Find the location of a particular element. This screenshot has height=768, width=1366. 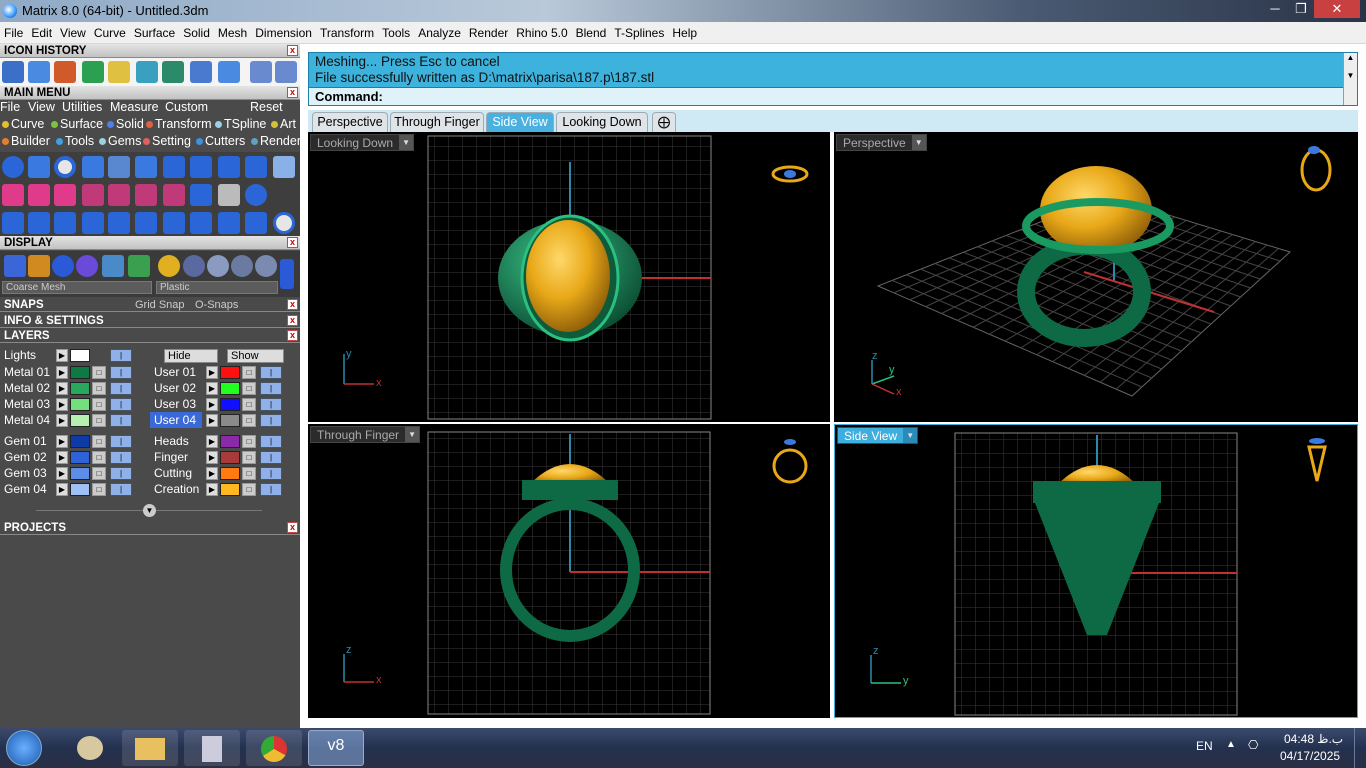

check-icon is located at coordinates (229, 72).